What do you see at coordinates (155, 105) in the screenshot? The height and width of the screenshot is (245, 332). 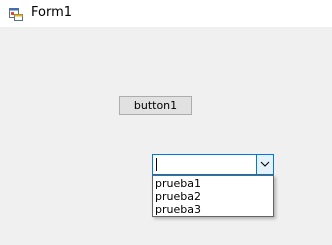 I see `button1: button1` at bounding box center [155, 105].